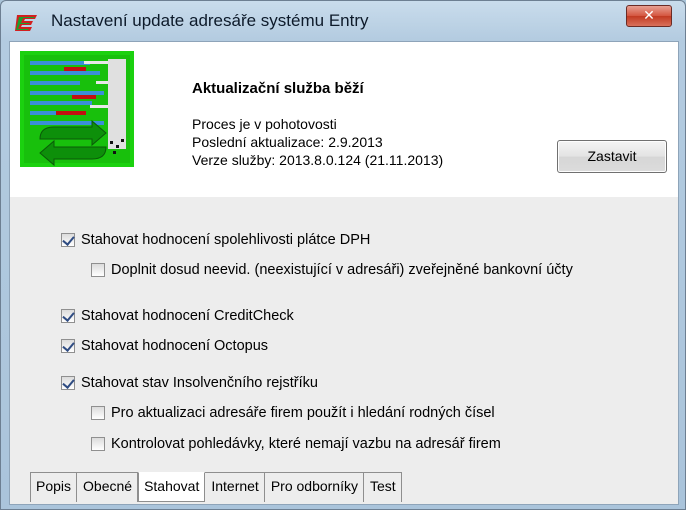 This screenshot has height=510, width=686. I want to click on service-status-title: Aktualizační služba běží, so click(278, 88).